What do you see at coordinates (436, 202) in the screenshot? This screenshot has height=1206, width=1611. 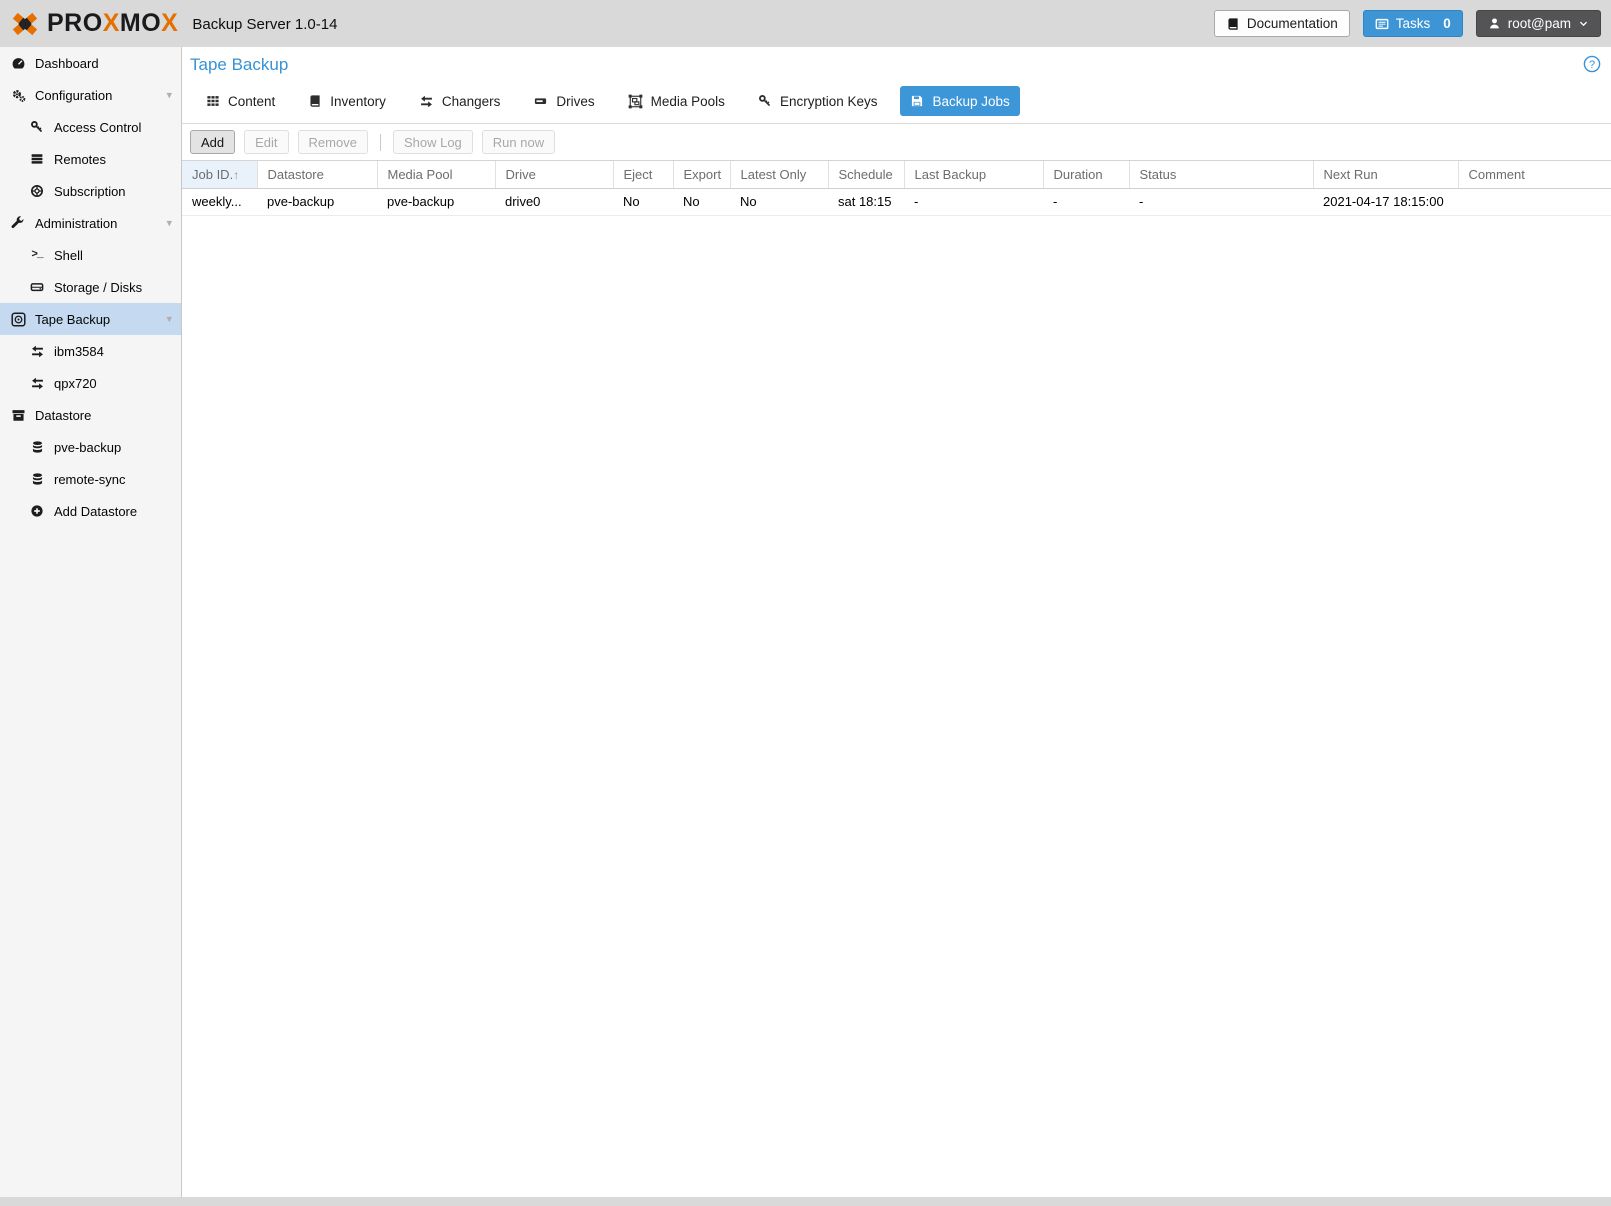 I see `cell-media-pool: pve-backup` at bounding box center [436, 202].